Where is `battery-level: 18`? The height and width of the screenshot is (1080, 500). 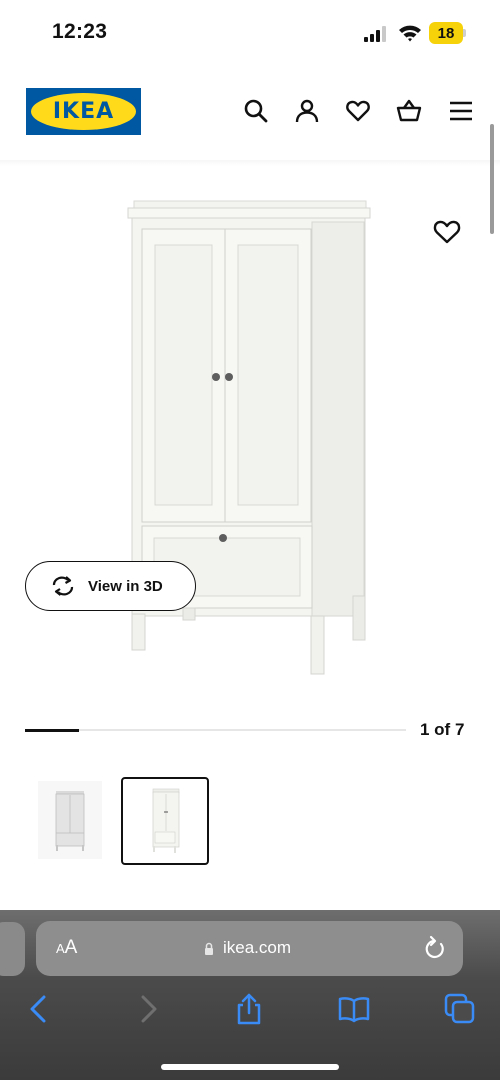
battery-level: 18 is located at coordinates (446, 33).